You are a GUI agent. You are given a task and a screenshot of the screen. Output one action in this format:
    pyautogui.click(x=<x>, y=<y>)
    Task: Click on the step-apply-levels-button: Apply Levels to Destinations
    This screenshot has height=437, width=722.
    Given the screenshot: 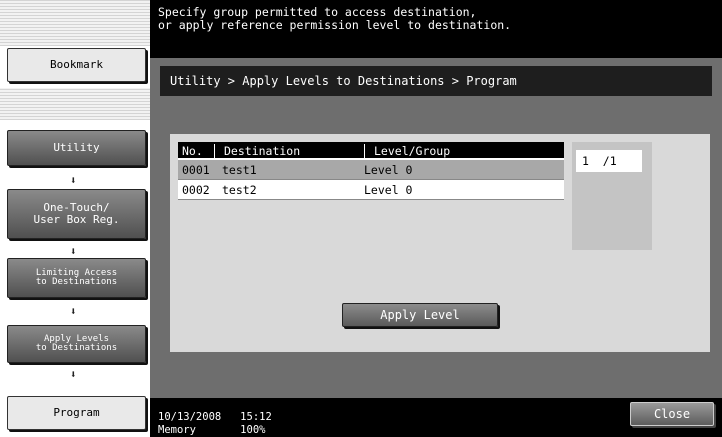 What is the action you would take?
    pyautogui.click(x=76, y=344)
    